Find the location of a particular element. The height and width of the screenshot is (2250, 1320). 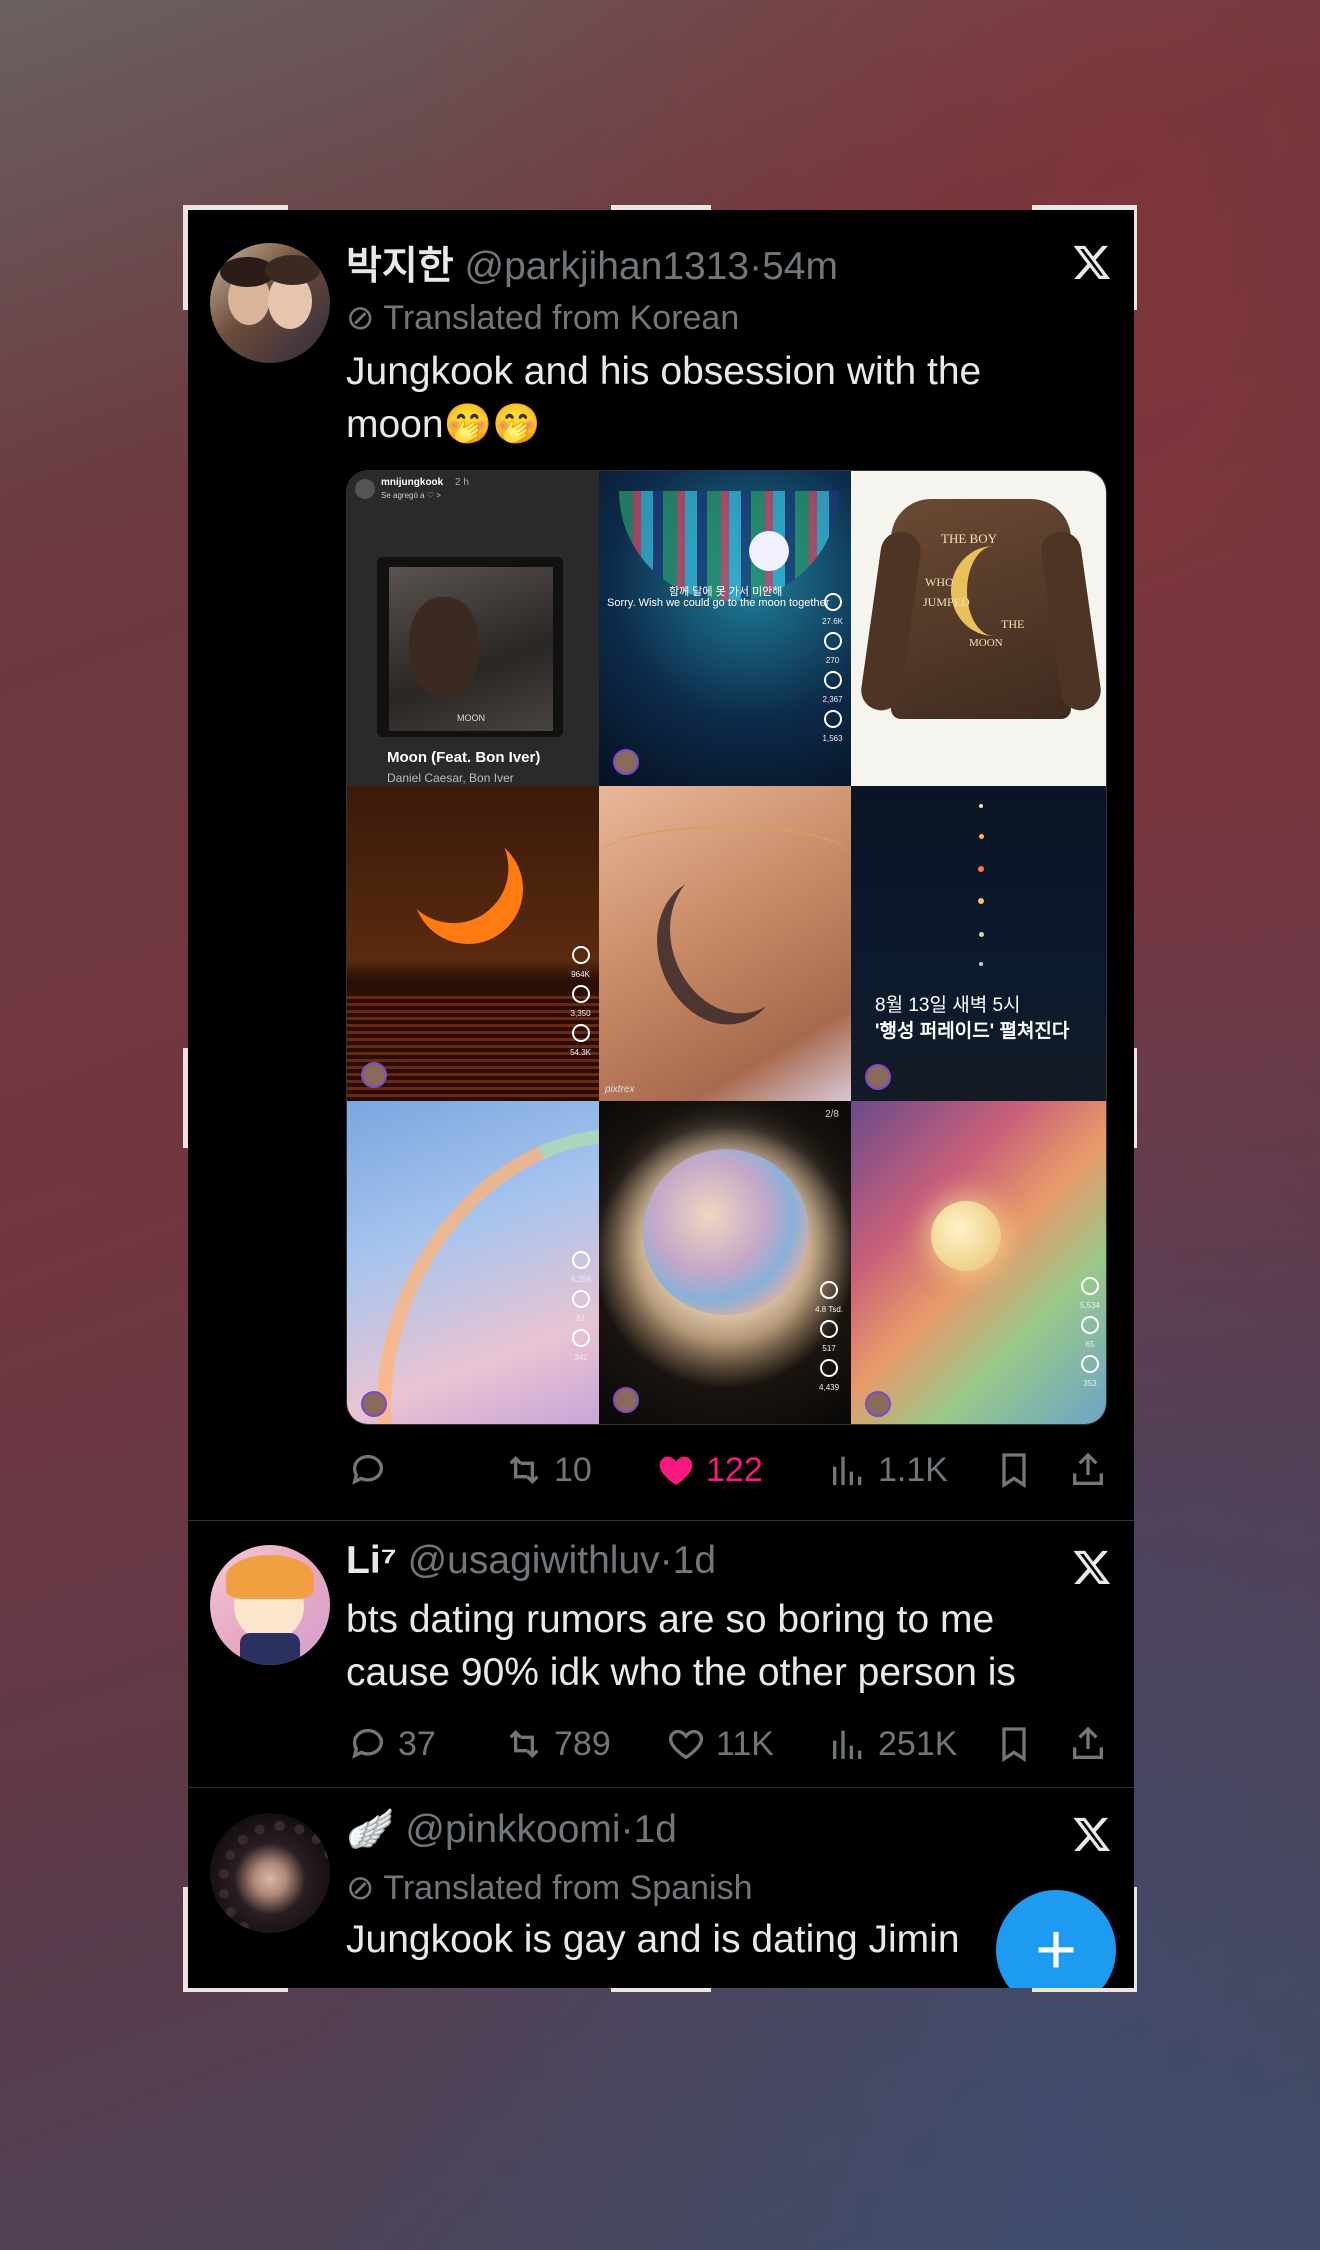

timestamp: 54m is located at coordinates (800, 266).